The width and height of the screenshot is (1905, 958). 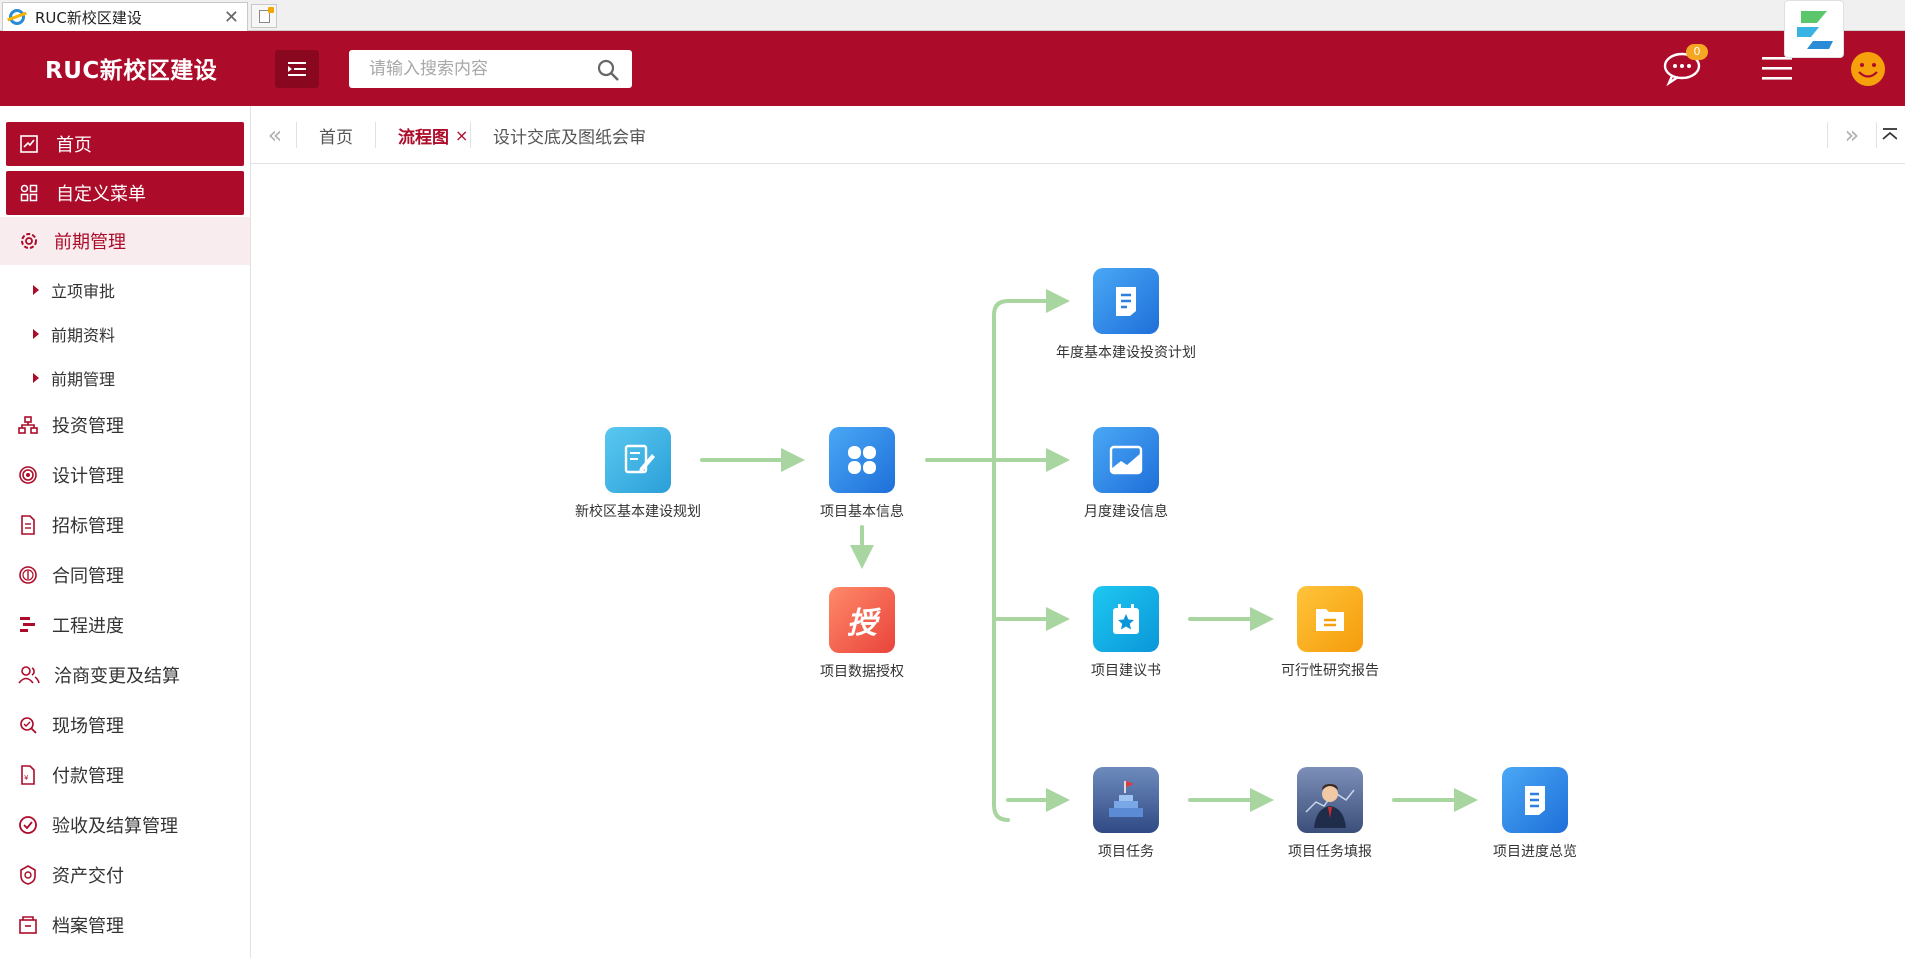 What do you see at coordinates (459, 69) in the screenshot?
I see `search-input` at bounding box center [459, 69].